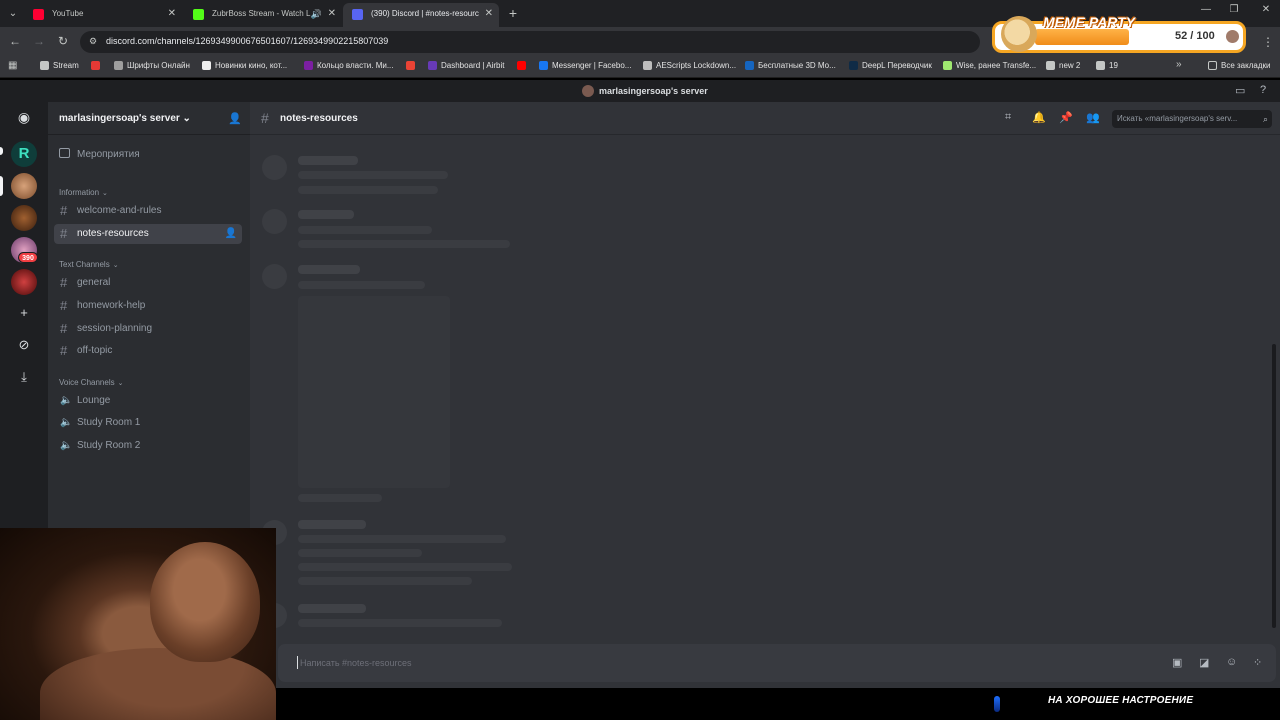 This screenshot has height=720, width=1280. Describe the element at coordinates (1263, 90) in the screenshot. I see `help-icon: ?` at that location.